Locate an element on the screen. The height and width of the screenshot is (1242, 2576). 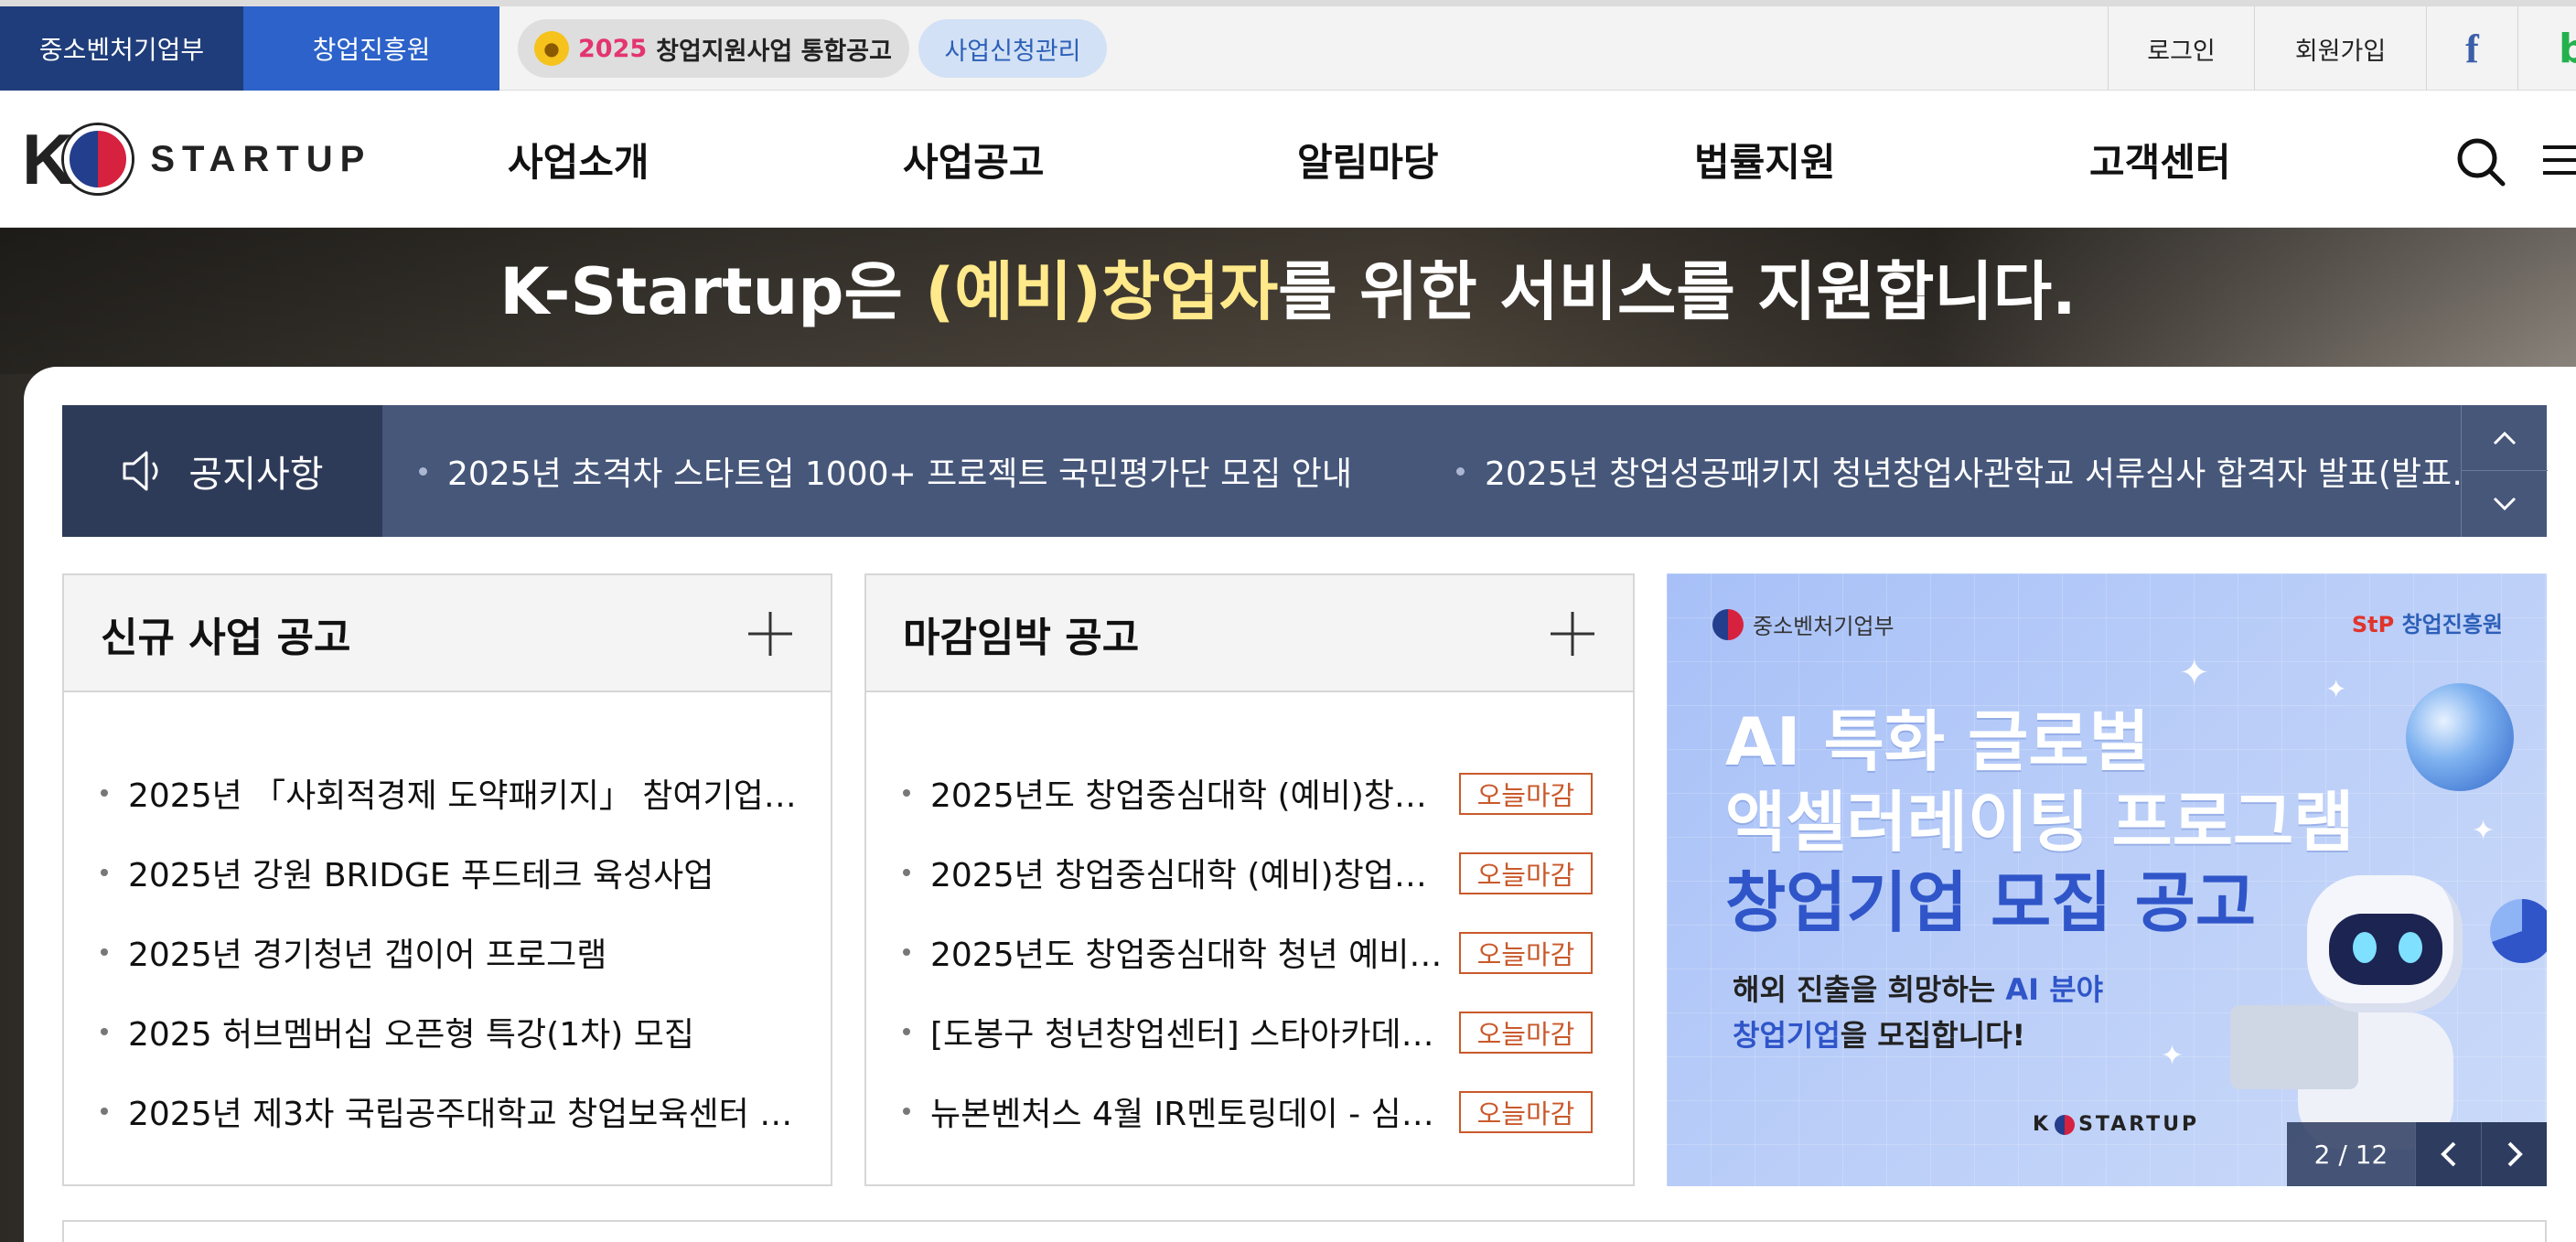
list-item: 2025 허브멤버십 오픈형 특강(1차) 모집 is located at coordinates (448, 1031).